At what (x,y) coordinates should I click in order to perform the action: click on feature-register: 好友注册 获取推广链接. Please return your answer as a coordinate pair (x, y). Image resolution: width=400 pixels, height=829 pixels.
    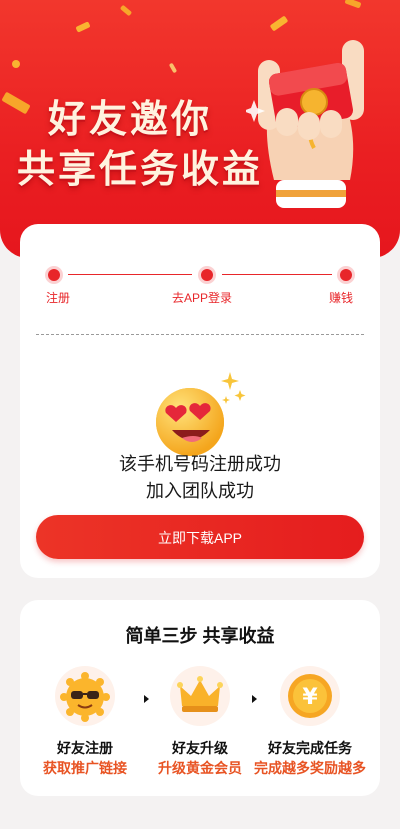
    Looking at the image, I should click on (85, 726).